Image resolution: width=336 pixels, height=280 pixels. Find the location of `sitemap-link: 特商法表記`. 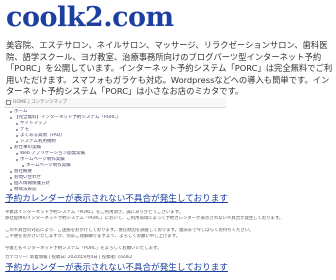

sitemap-link: 特商法表記 is located at coordinates (115, 190).